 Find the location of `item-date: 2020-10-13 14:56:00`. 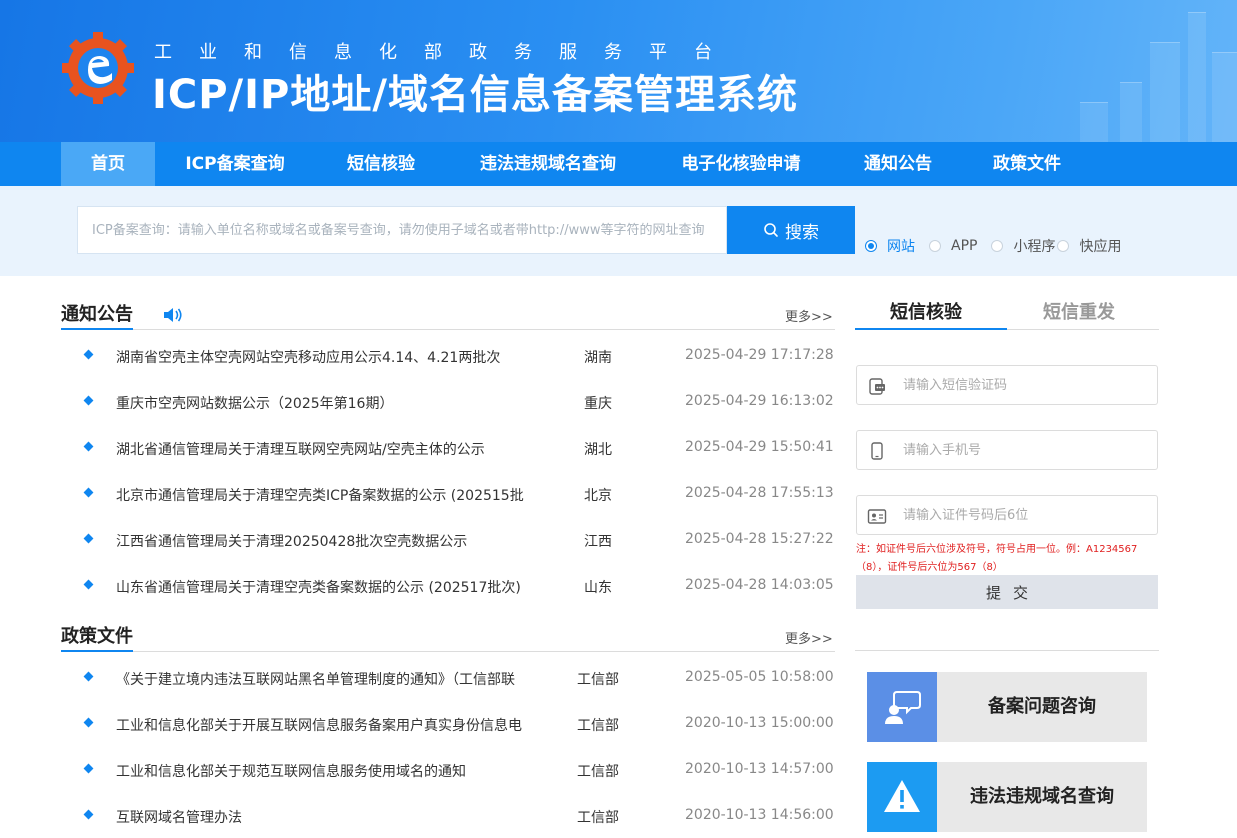

item-date: 2020-10-13 14:56:00 is located at coordinates (759, 815).